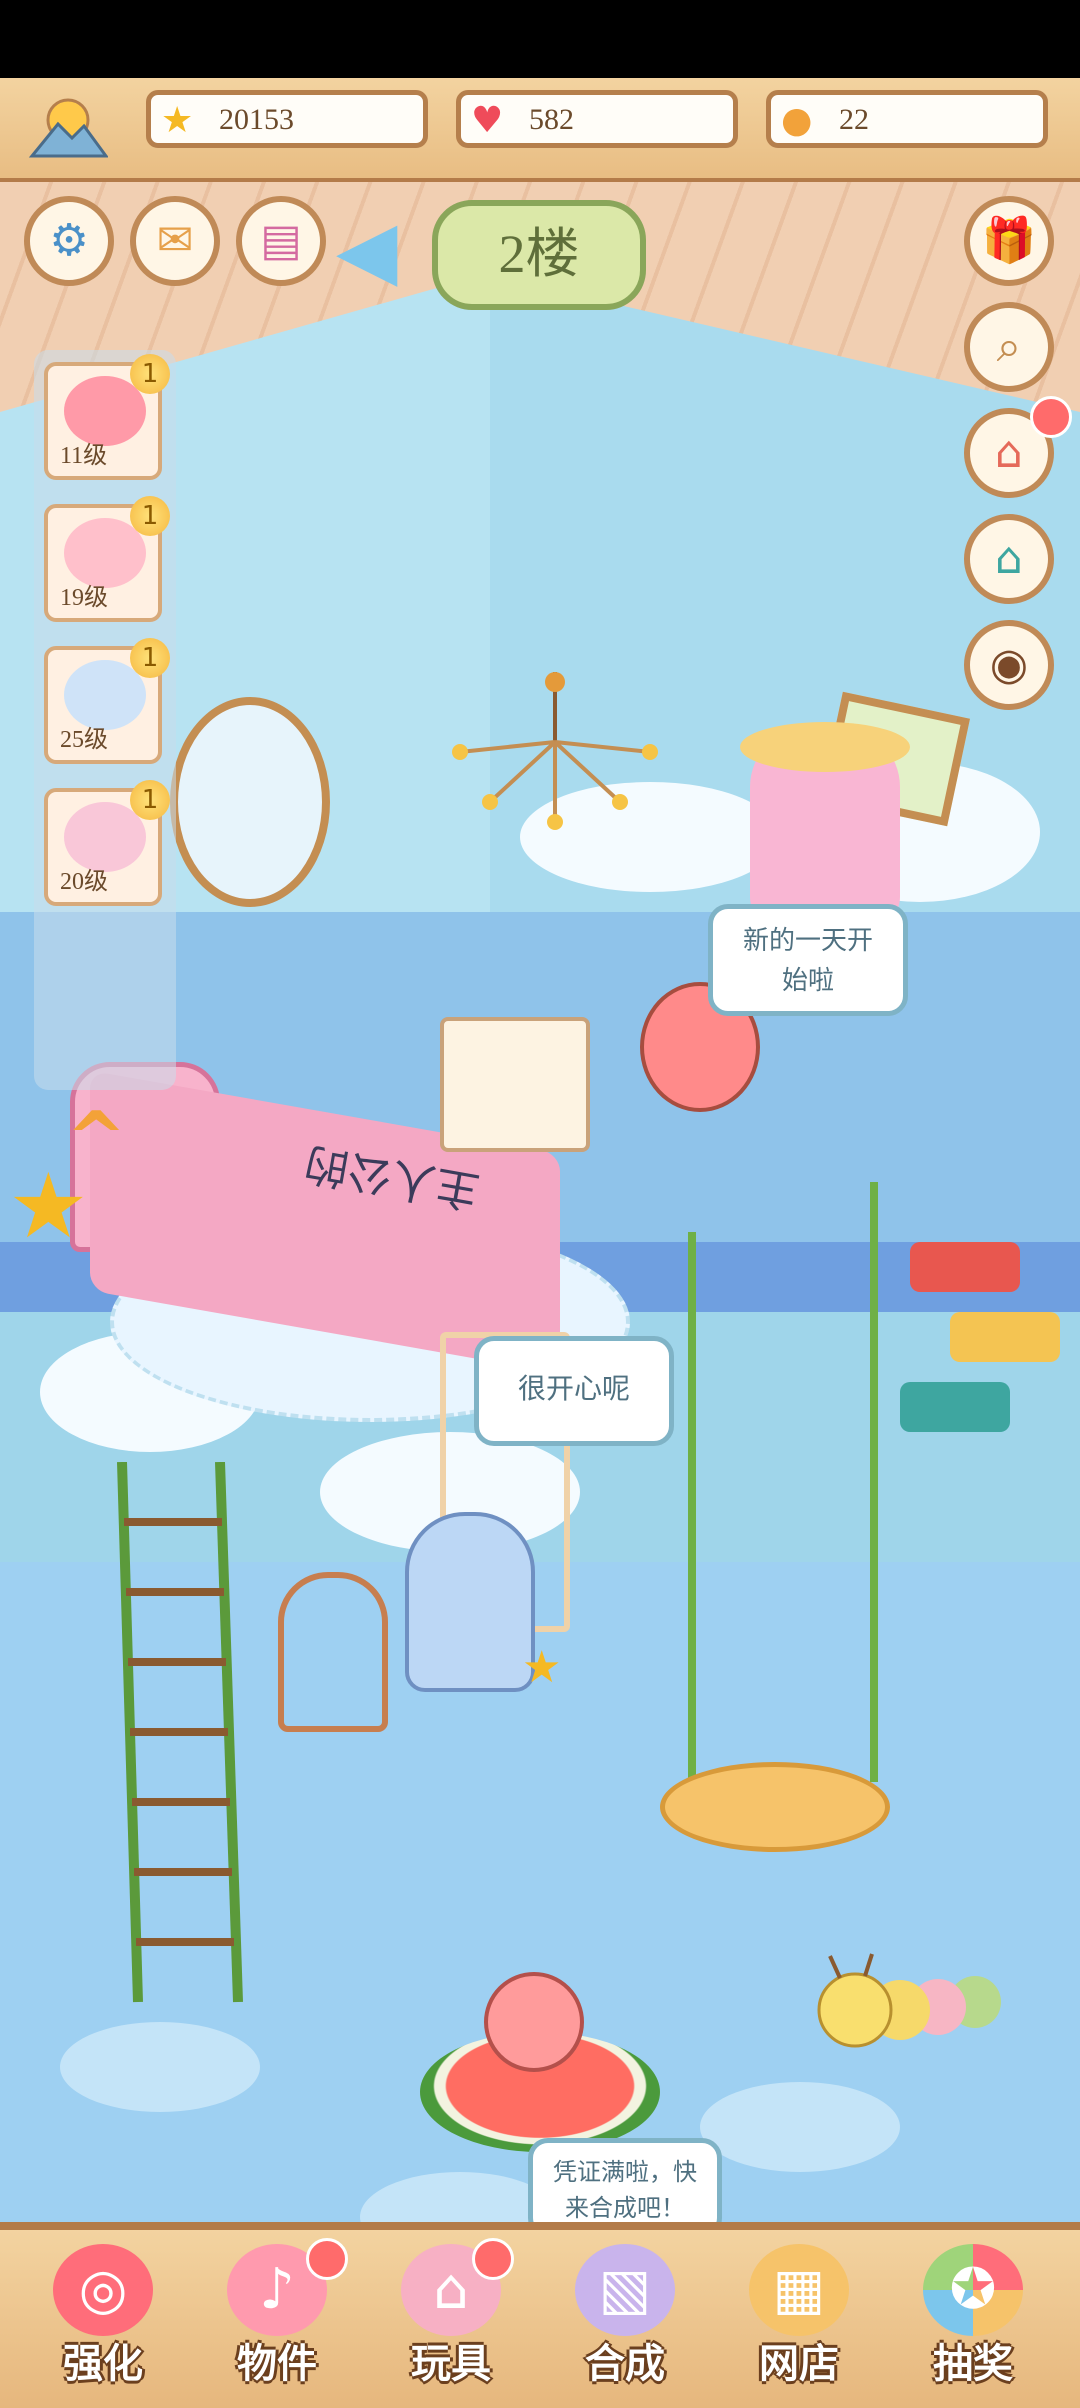 This screenshot has height=2408, width=1080. Describe the element at coordinates (1009, 347) in the screenshot. I see `magnifier-icon: ⌕` at that location.